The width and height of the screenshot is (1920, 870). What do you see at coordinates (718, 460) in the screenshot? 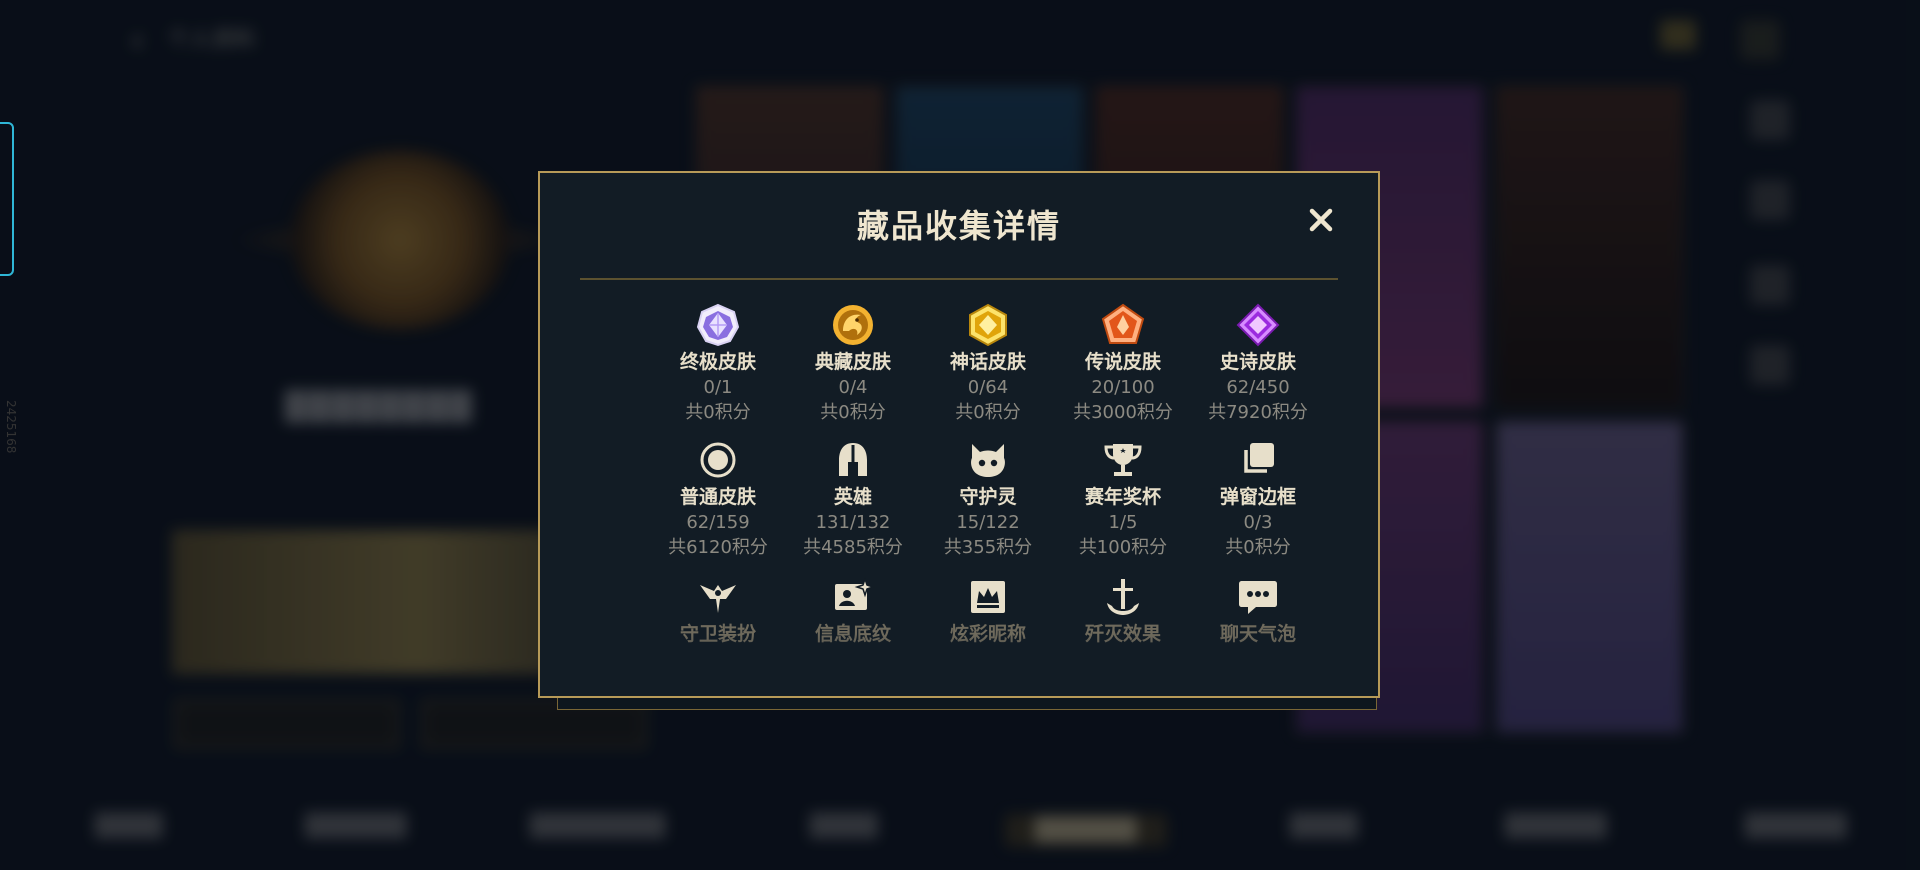
I see `normal-skin-icon` at bounding box center [718, 460].